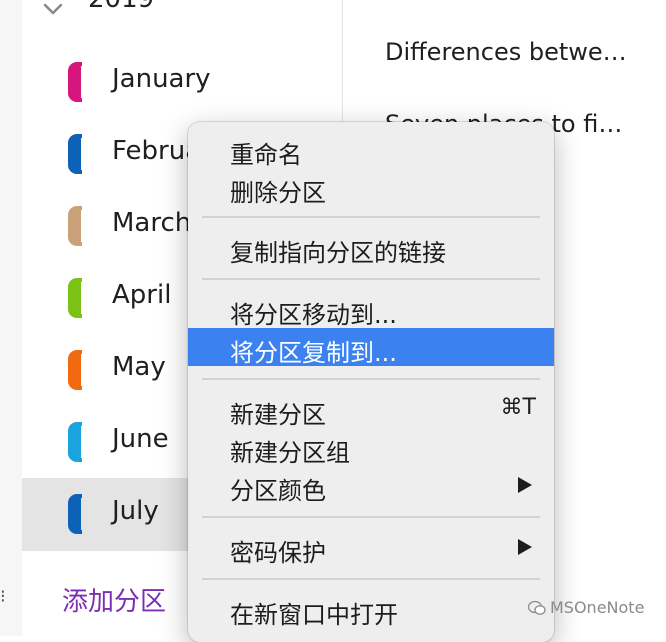 Image resolution: width=666 pixels, height=642 pixels. Describe the element at coordinates (290, 453) in the screenshot. I see `menu-item-label: 新建分区组` at that location.